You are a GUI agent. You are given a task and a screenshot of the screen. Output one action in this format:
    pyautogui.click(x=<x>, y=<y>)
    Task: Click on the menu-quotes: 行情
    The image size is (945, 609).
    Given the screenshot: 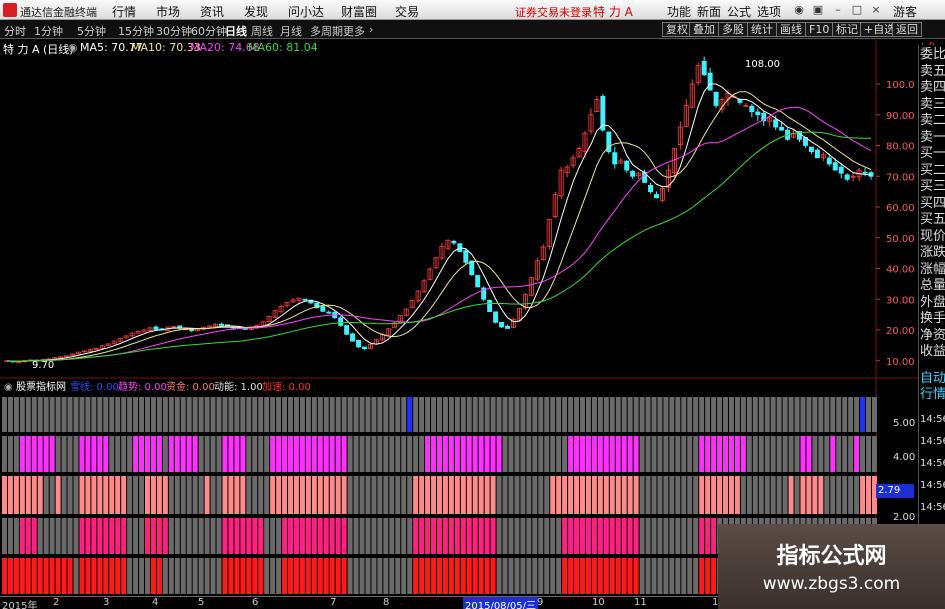 What is the action you would take?
    pyautogui.click(x=124, y=11)
    